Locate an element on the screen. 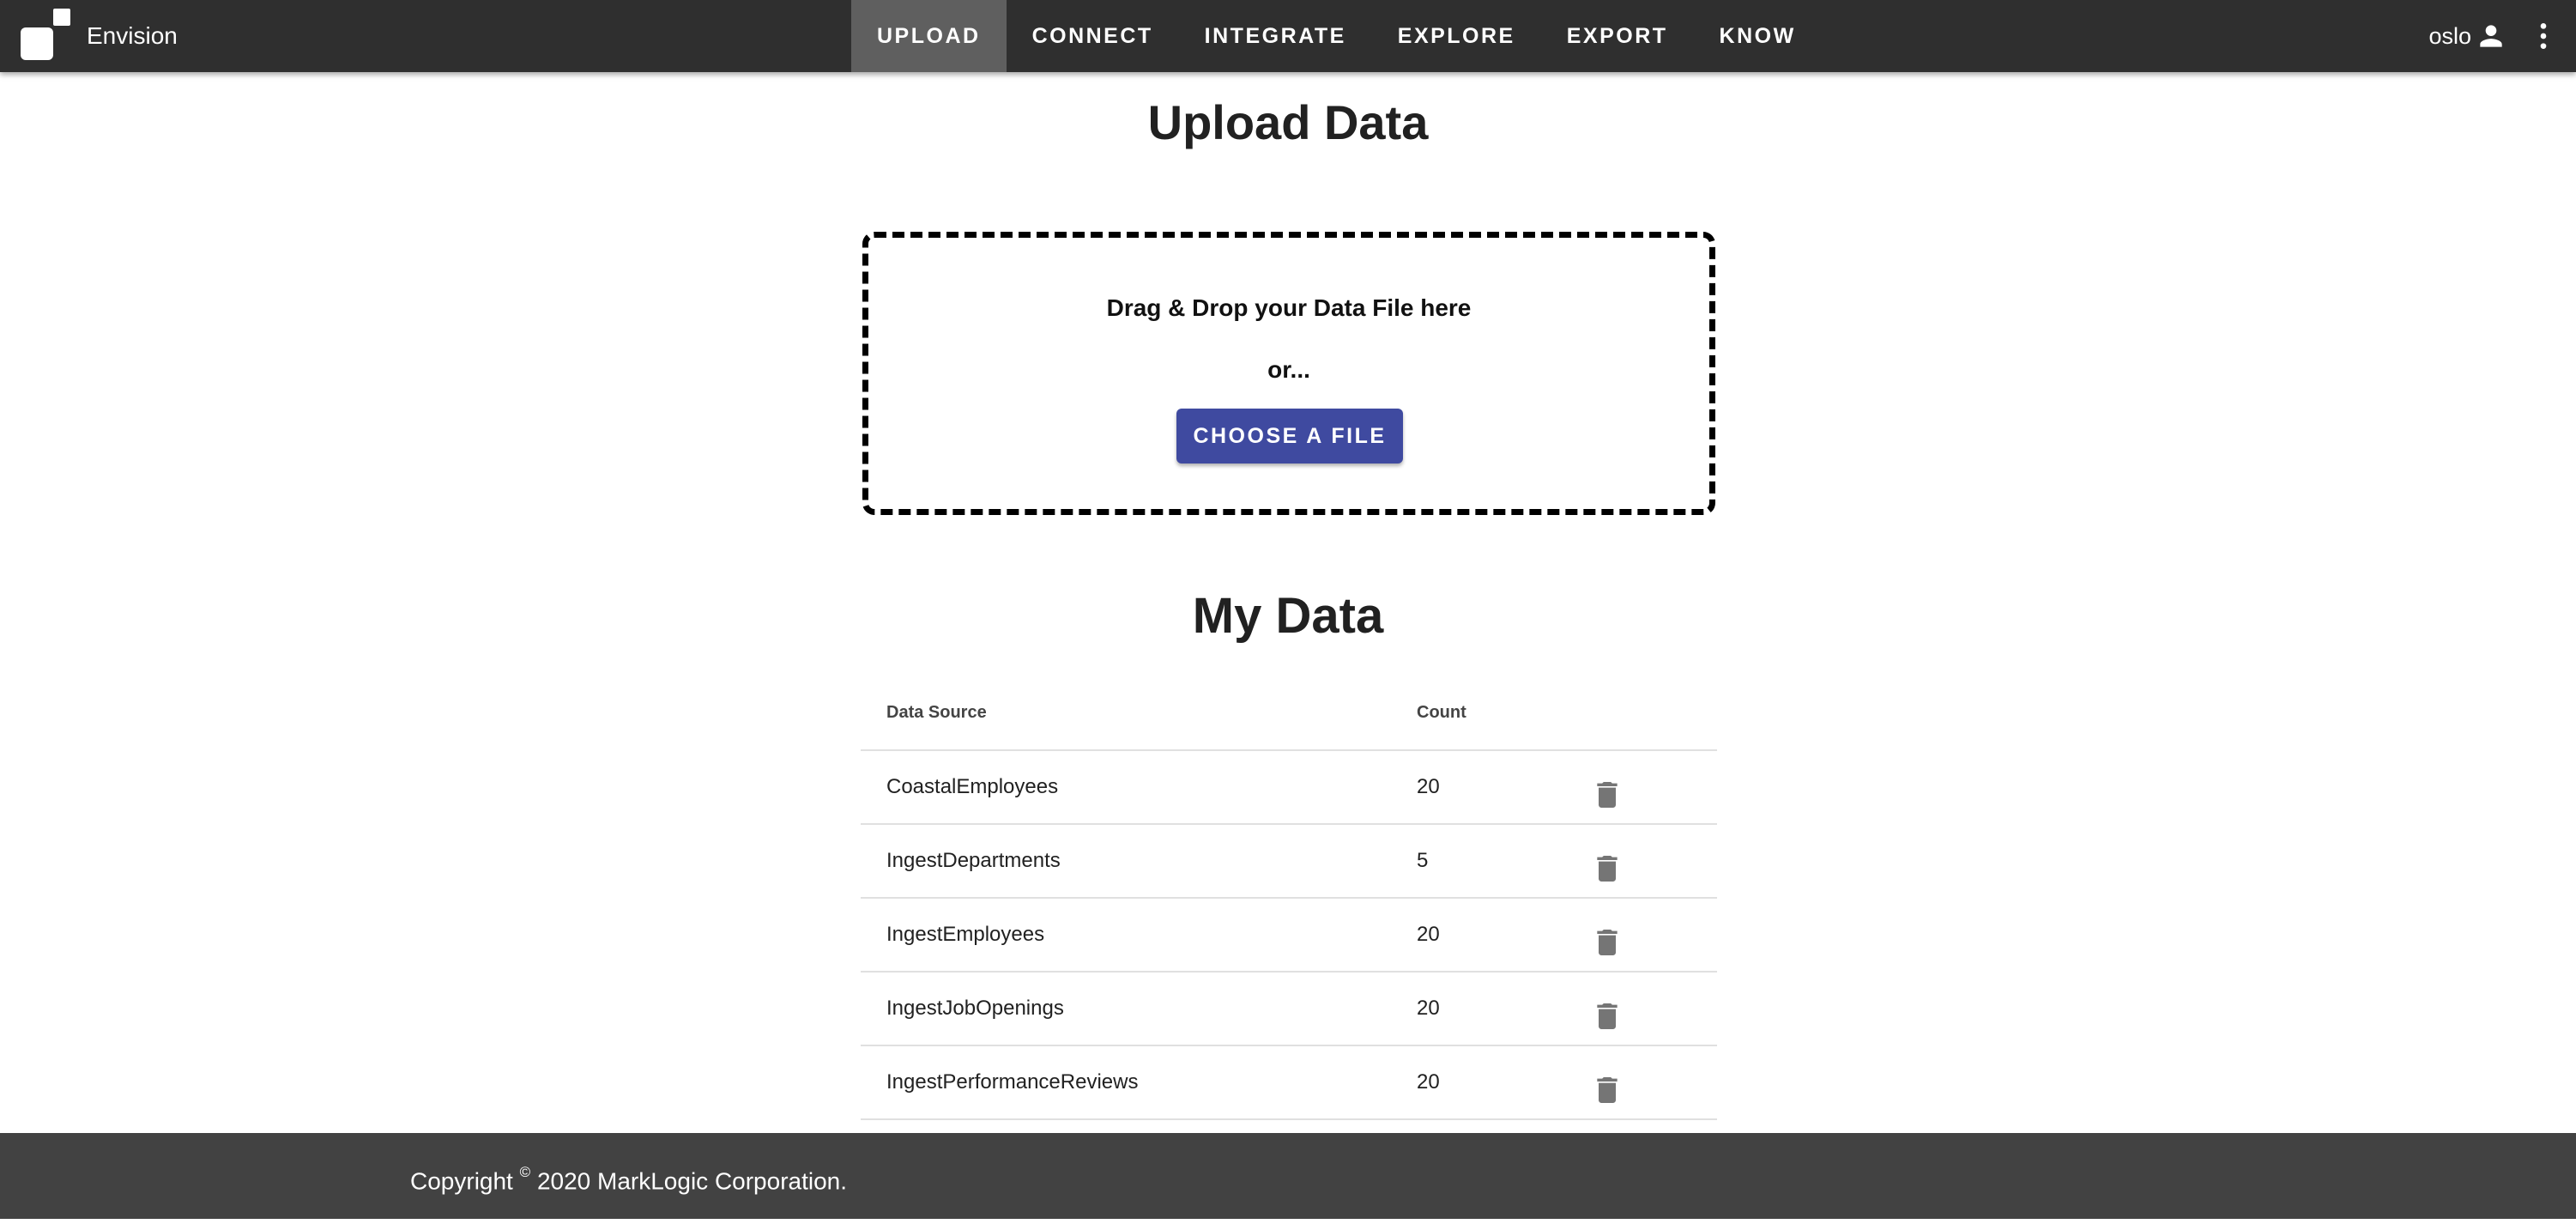 The width and height of the screenshot is (2576, 1224). nav-tab-upload: UPLOAD is located at coordinates (929, 36).